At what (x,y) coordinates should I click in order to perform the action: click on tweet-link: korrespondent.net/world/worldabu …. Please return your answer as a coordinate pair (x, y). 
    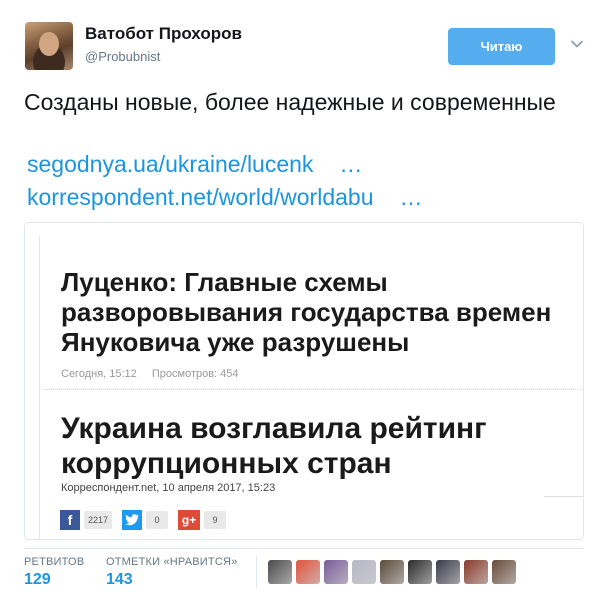
    Looking at the image, I should click on (224, 197).